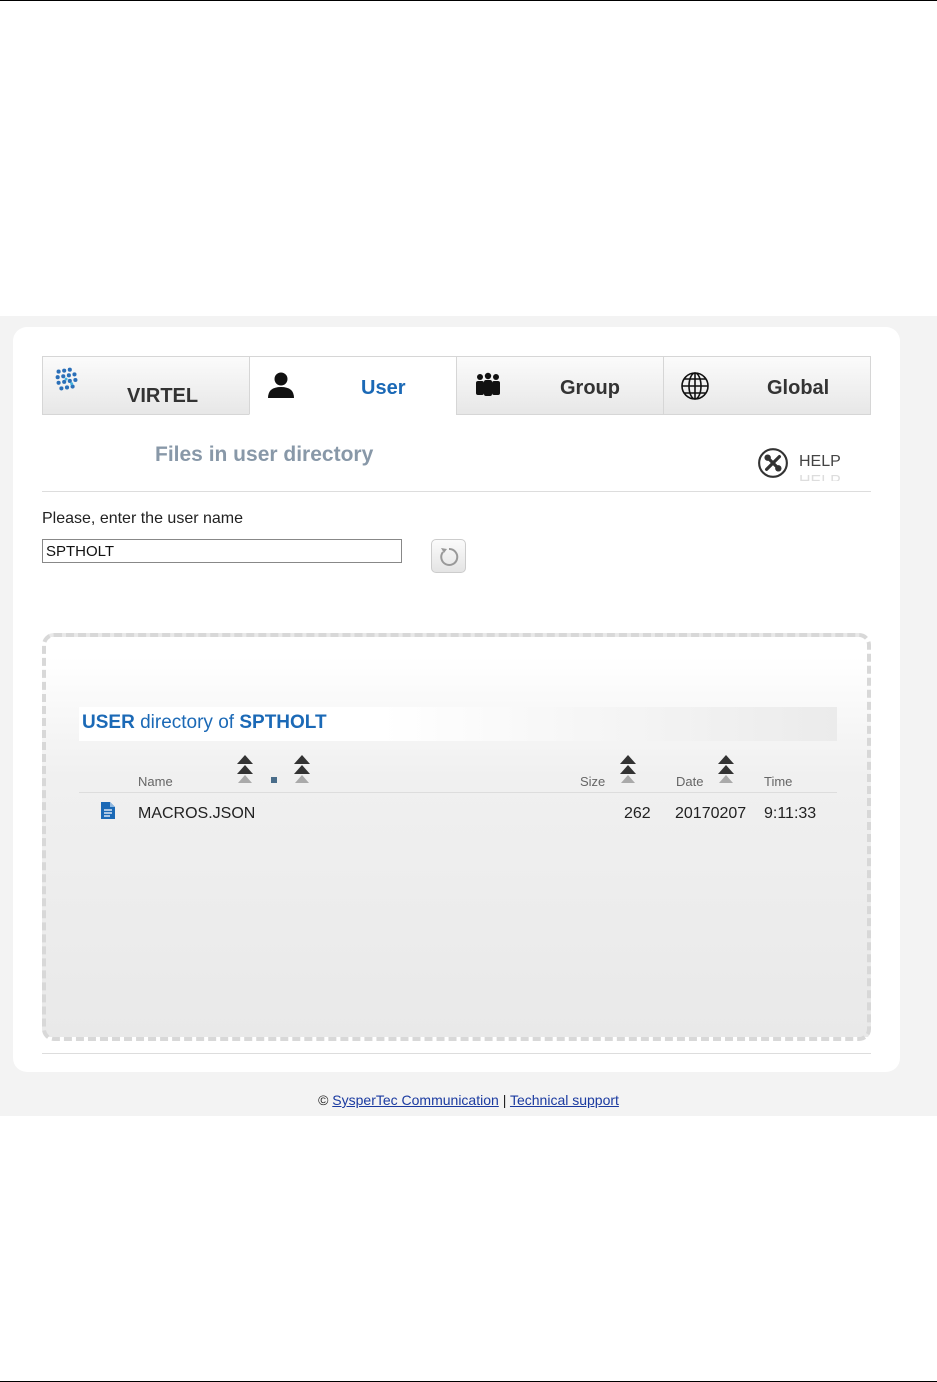  I want to click on help-button: HELP HELP, so click(807, 467).